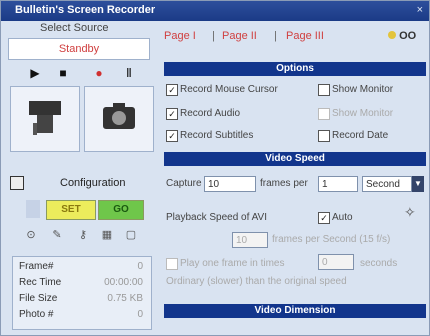 The image size is (430, 336). I want to click on label-show-monitor-2: Show Monitor, so click(363, 113).